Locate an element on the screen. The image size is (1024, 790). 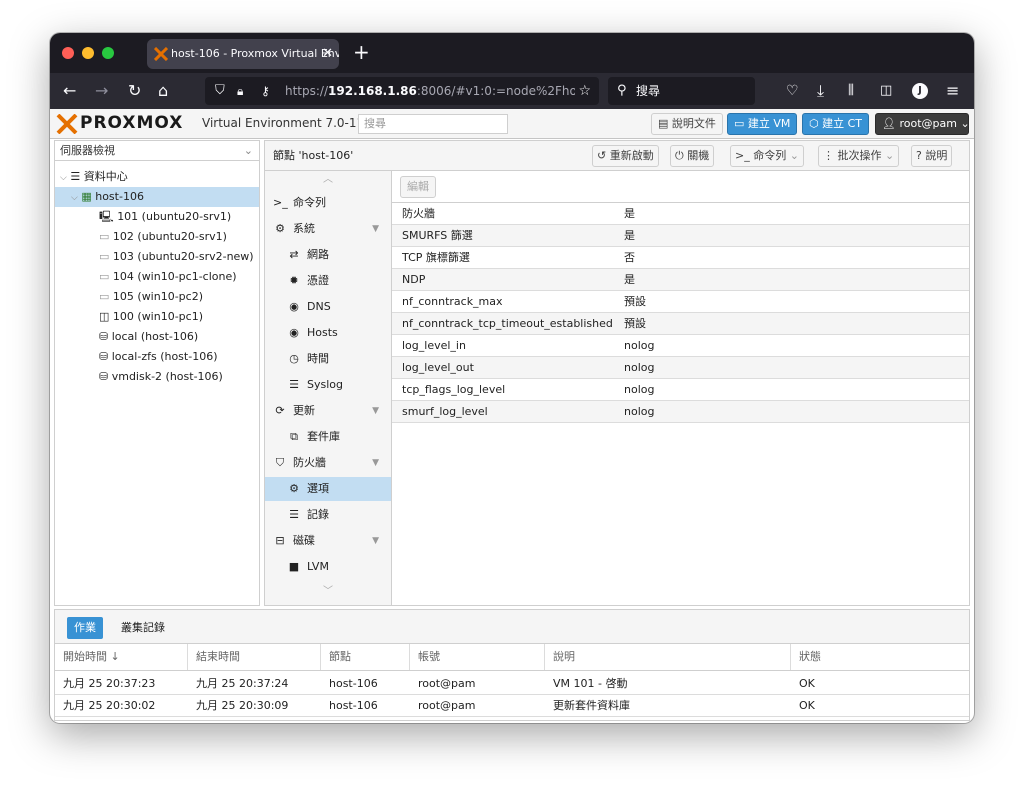
back-icon: ← is located at coordinates (69, 91).